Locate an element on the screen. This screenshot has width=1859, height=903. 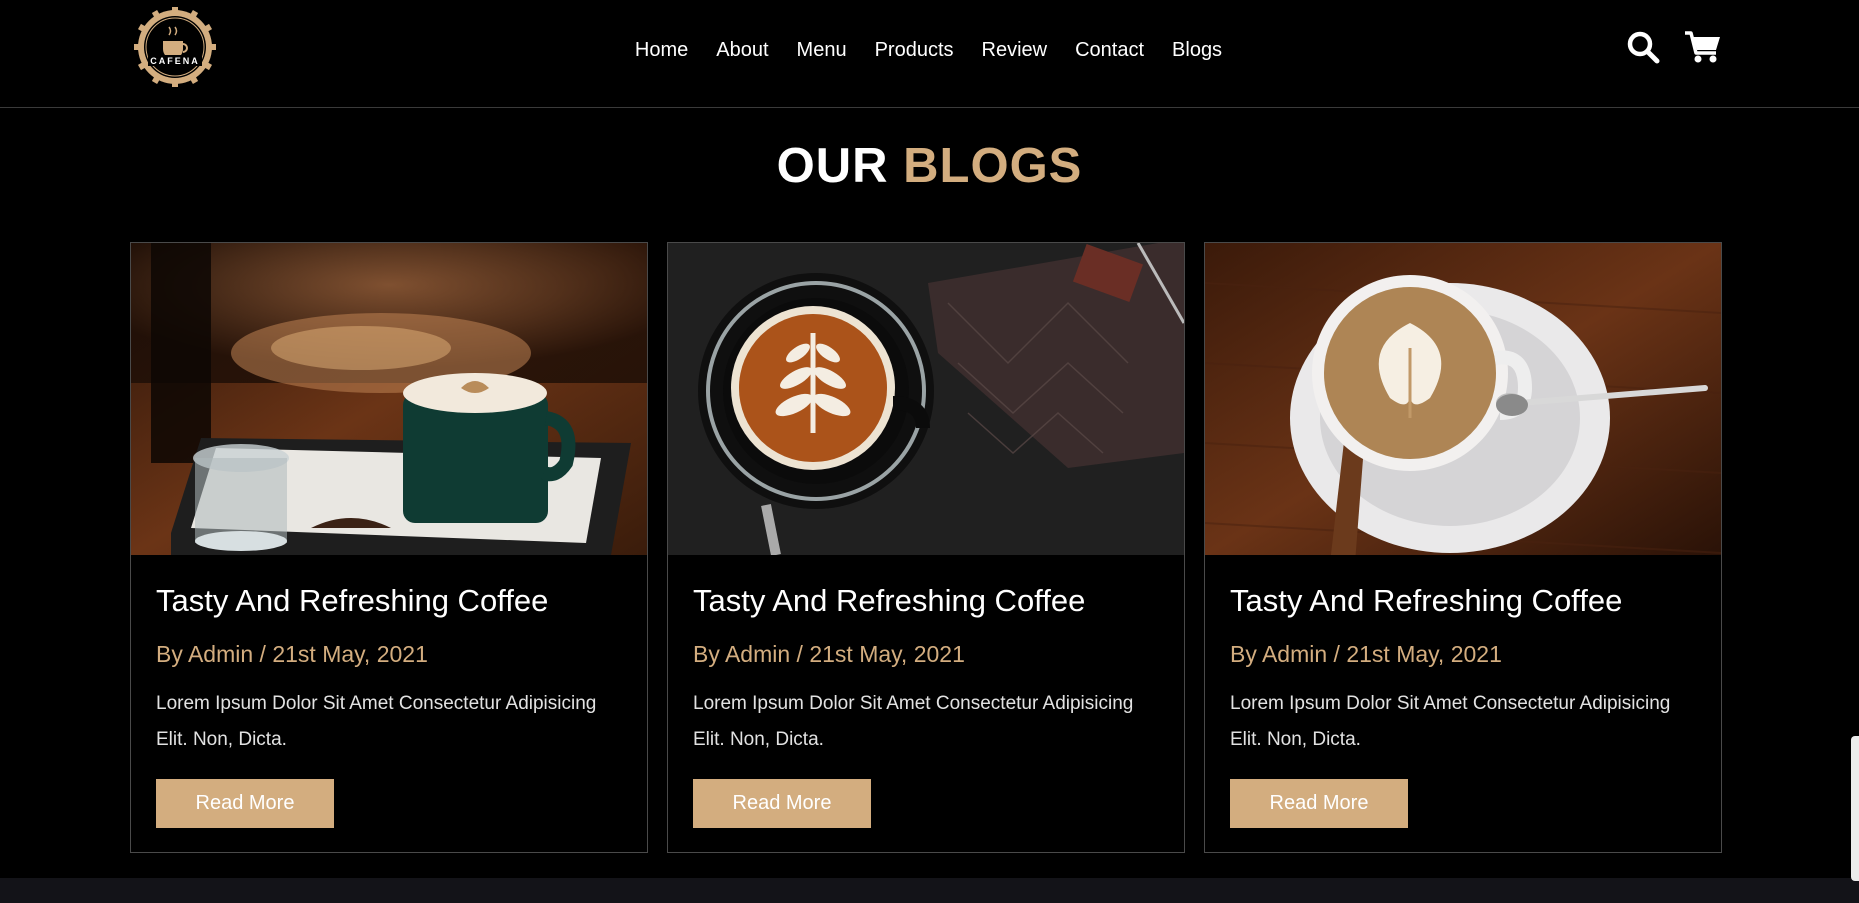
section-heading: OUR BLOGS is located at coordinates (929, 166).